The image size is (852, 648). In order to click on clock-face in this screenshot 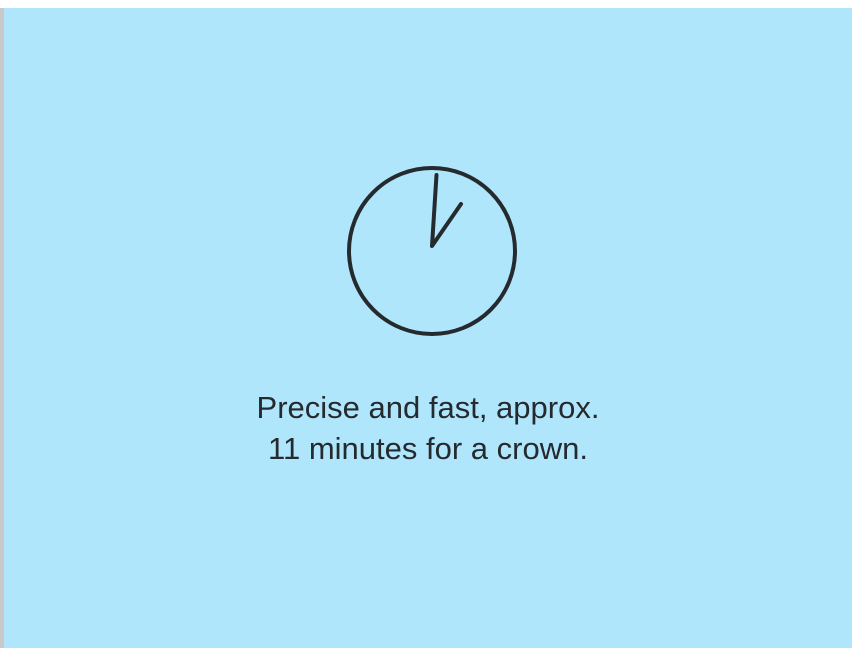, I will do `click(432, 251)`.